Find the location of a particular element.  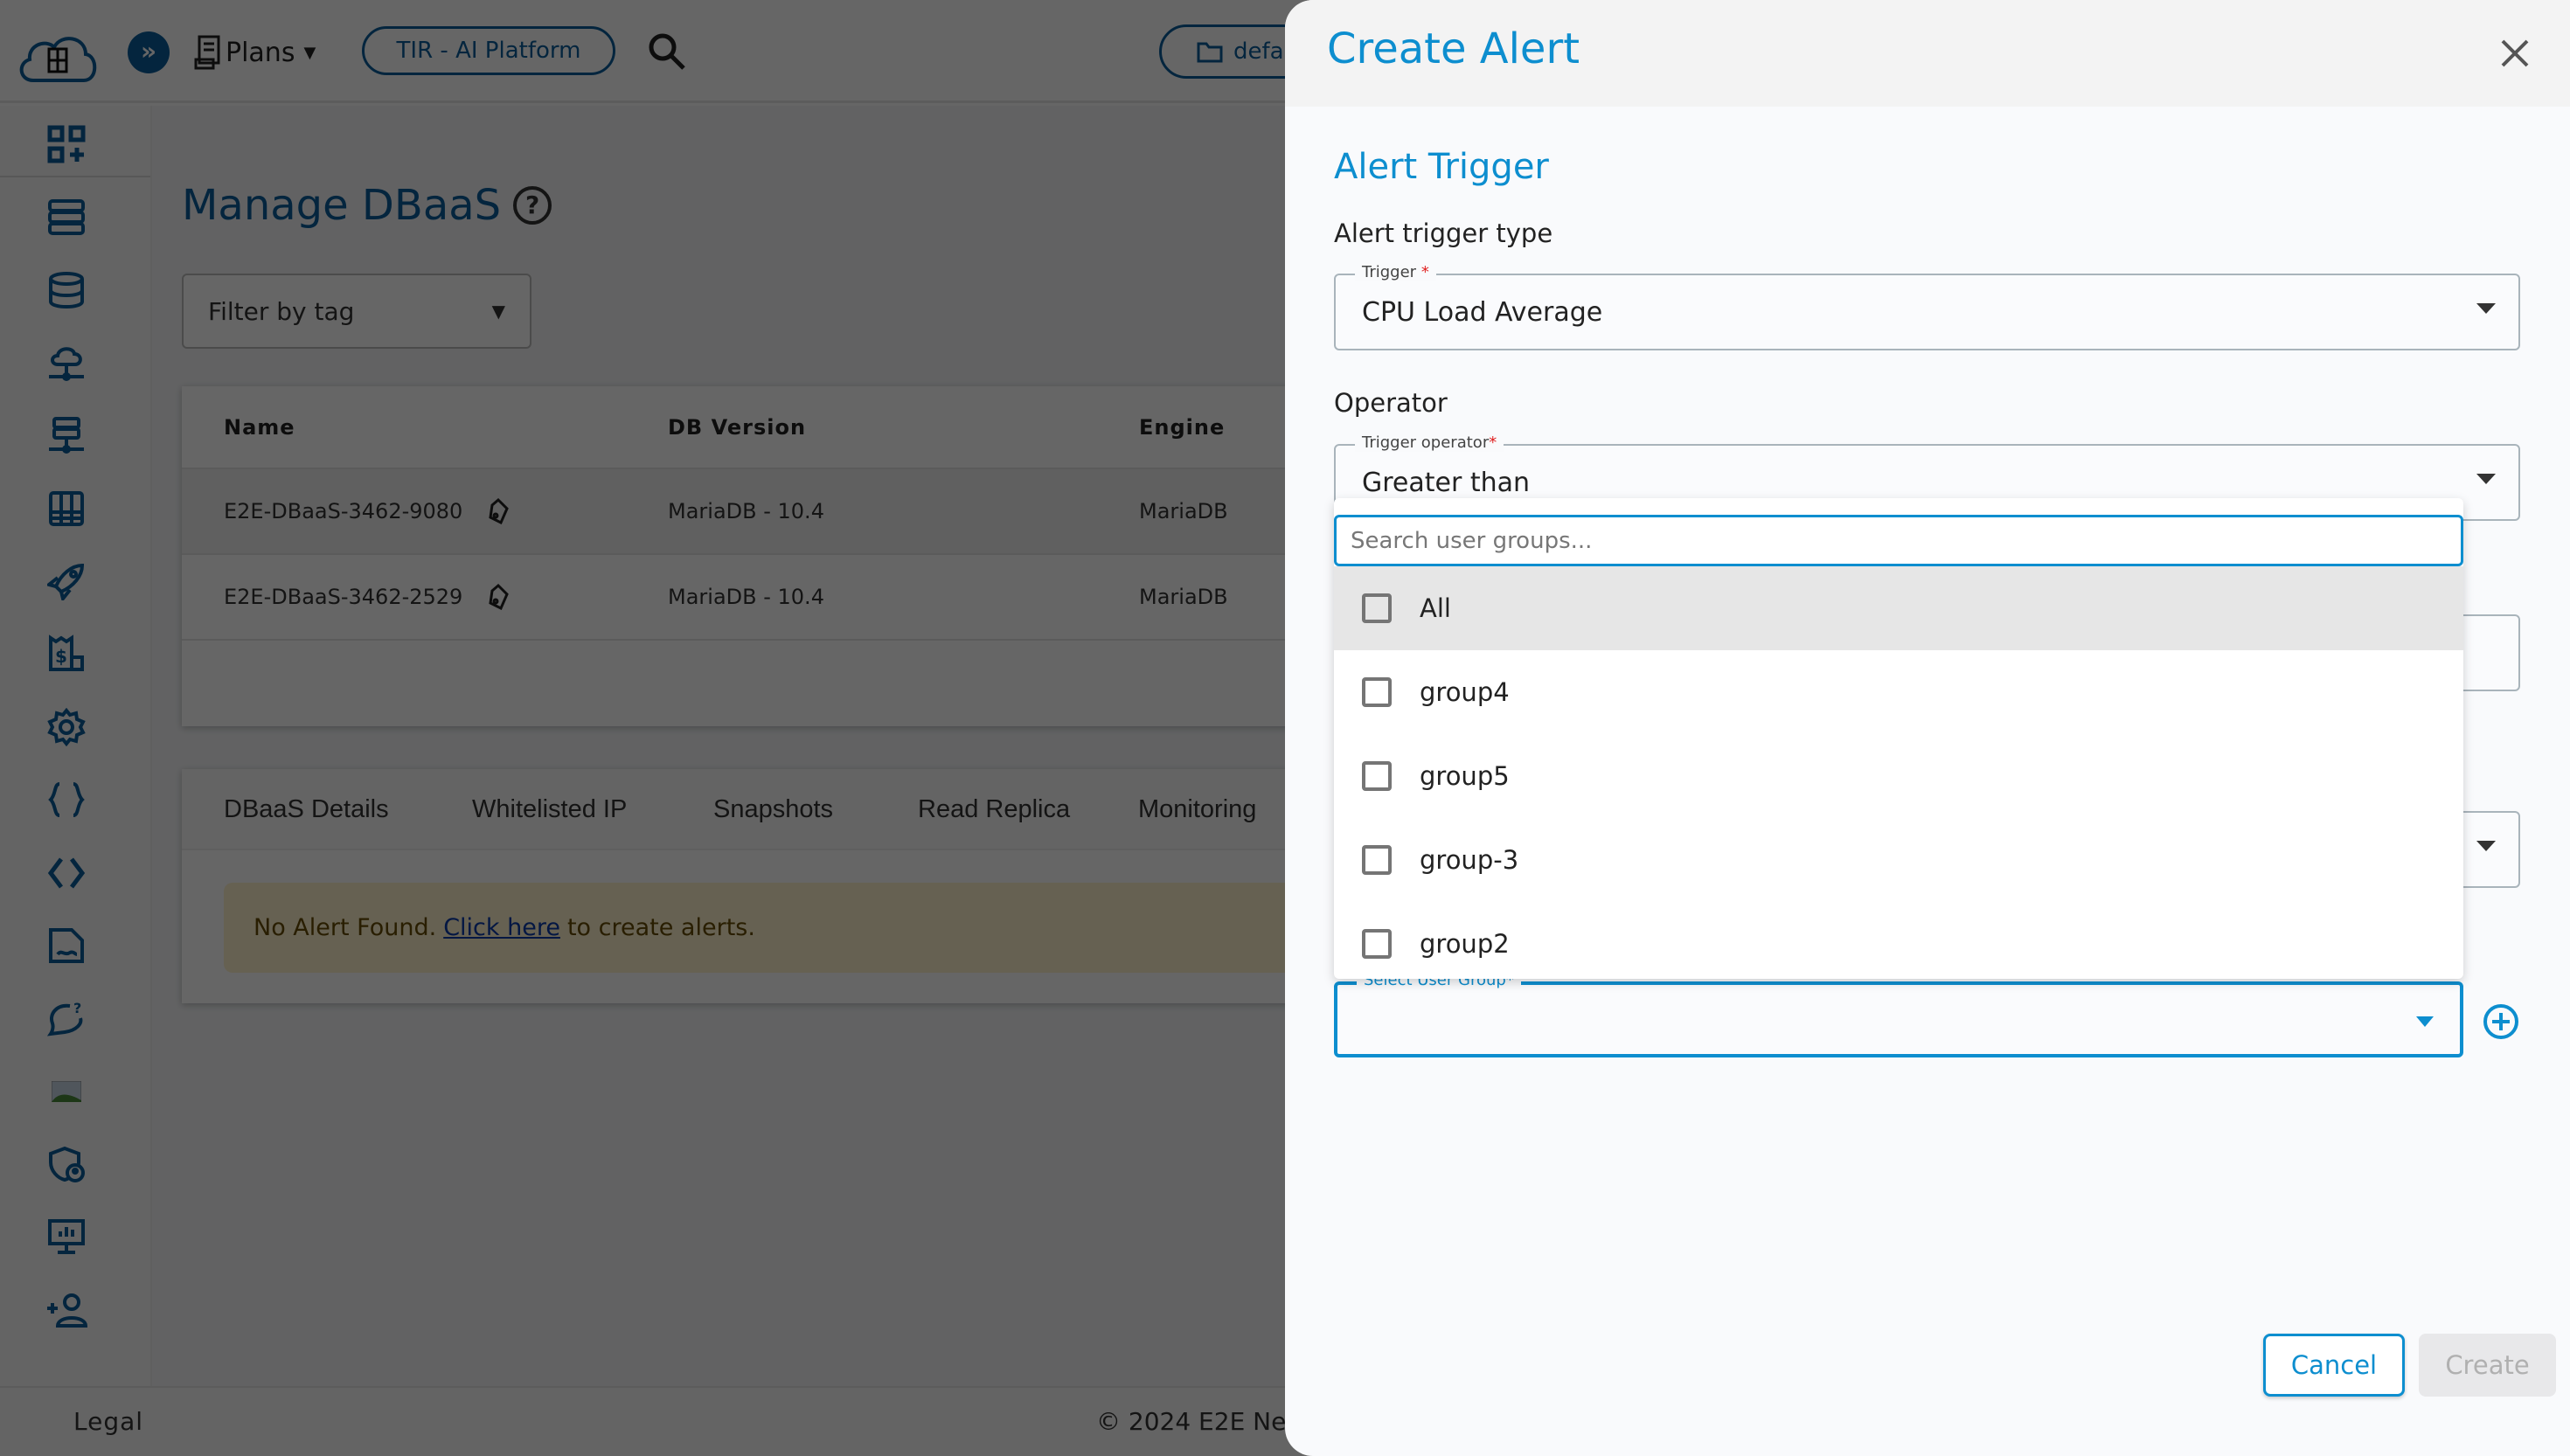

trigger-select: Trigger * CPU Load Average is located at coordinates (1927, 306).